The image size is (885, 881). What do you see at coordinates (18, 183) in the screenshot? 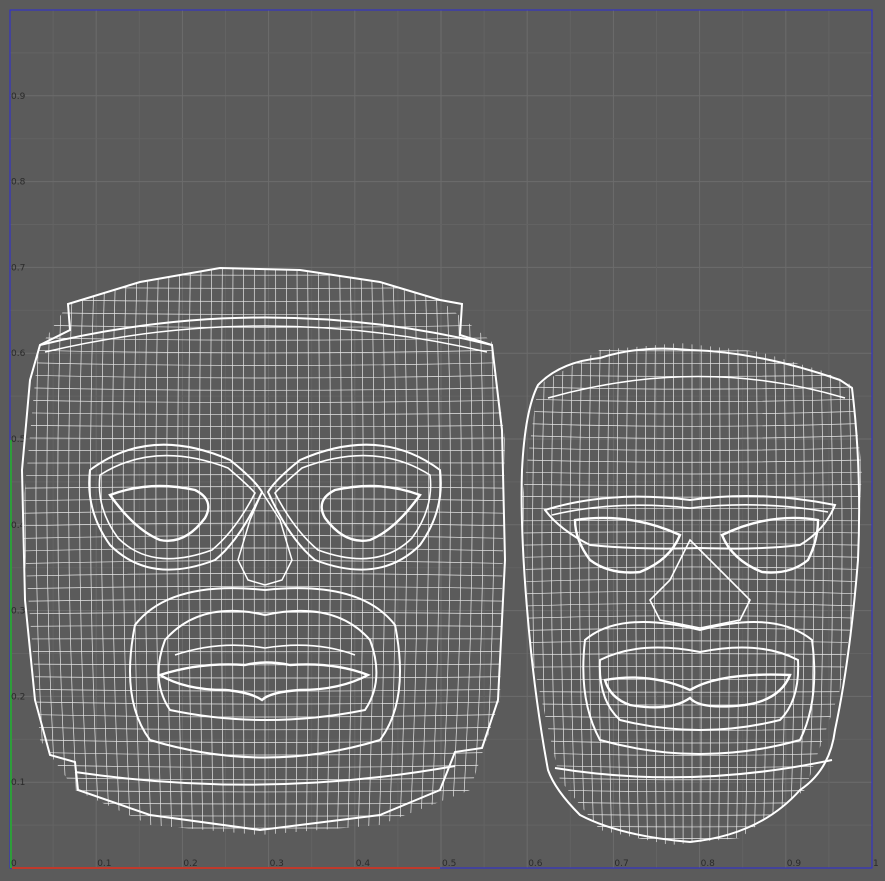
I see `v-tick-label: 0.8` at bounding box center [18, 183].